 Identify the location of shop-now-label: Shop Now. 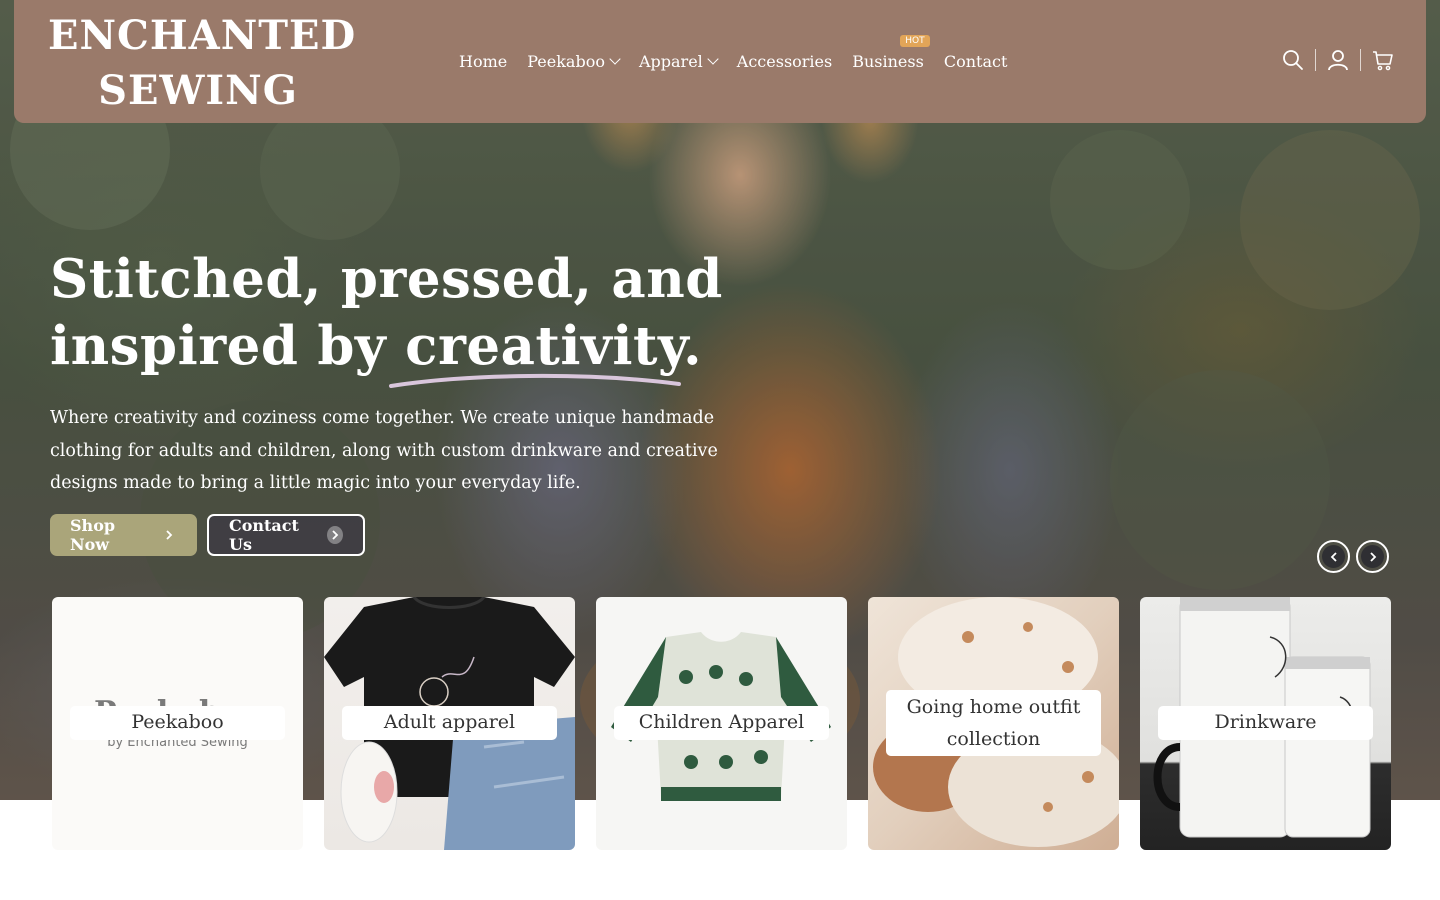
(93, 534).